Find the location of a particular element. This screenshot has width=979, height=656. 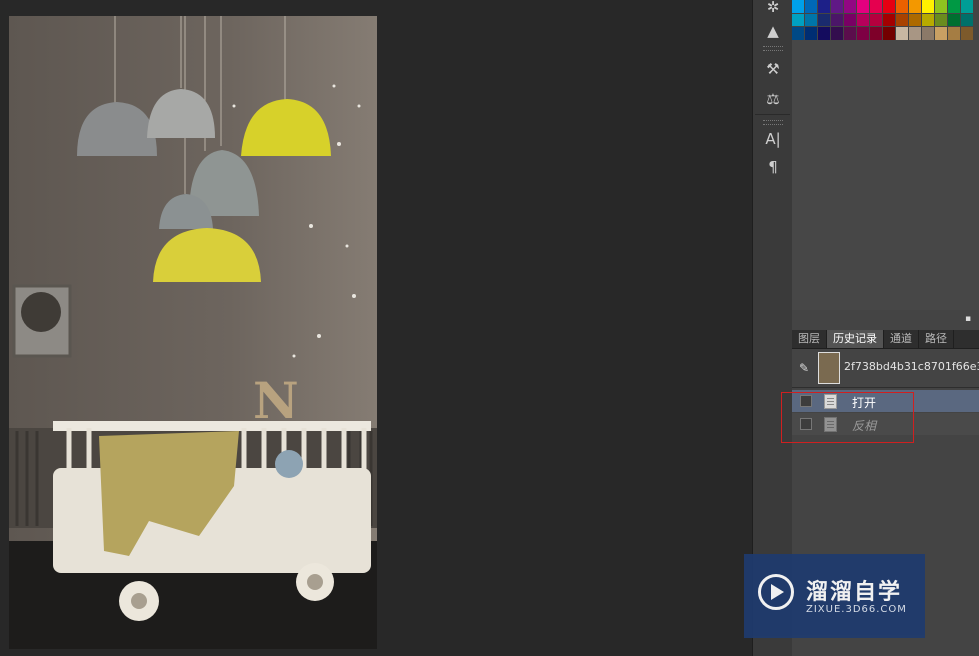

swatches-panel is located at coordinates (882, 20).